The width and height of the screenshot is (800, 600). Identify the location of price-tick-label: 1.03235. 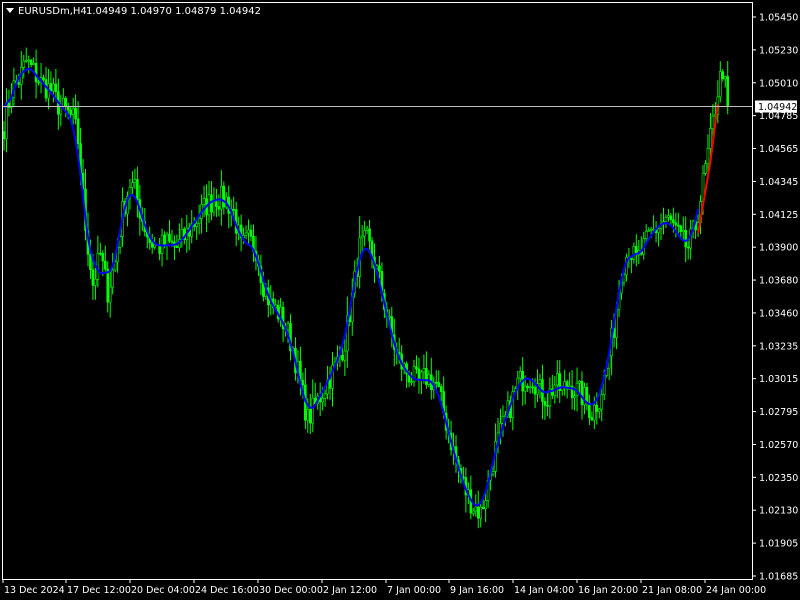
(778, 346).